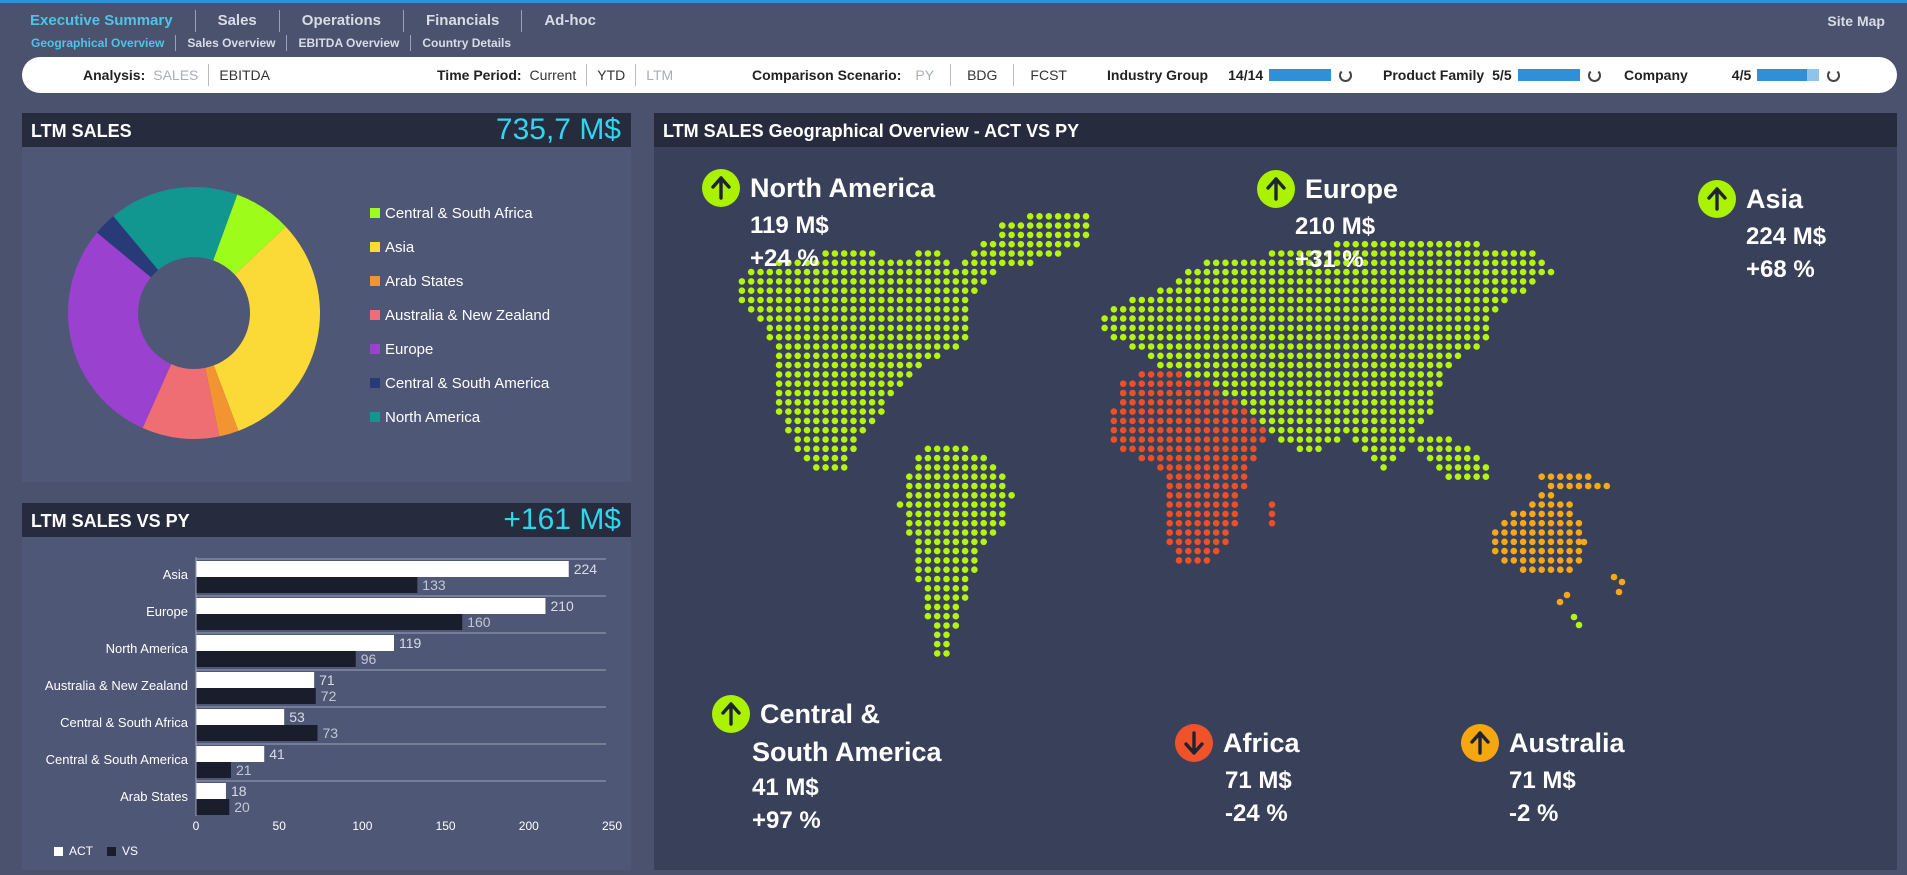  Describe the element at coordinates (460, 247) in the screenshot. I see `donut-legend-item: Asia` at that location.